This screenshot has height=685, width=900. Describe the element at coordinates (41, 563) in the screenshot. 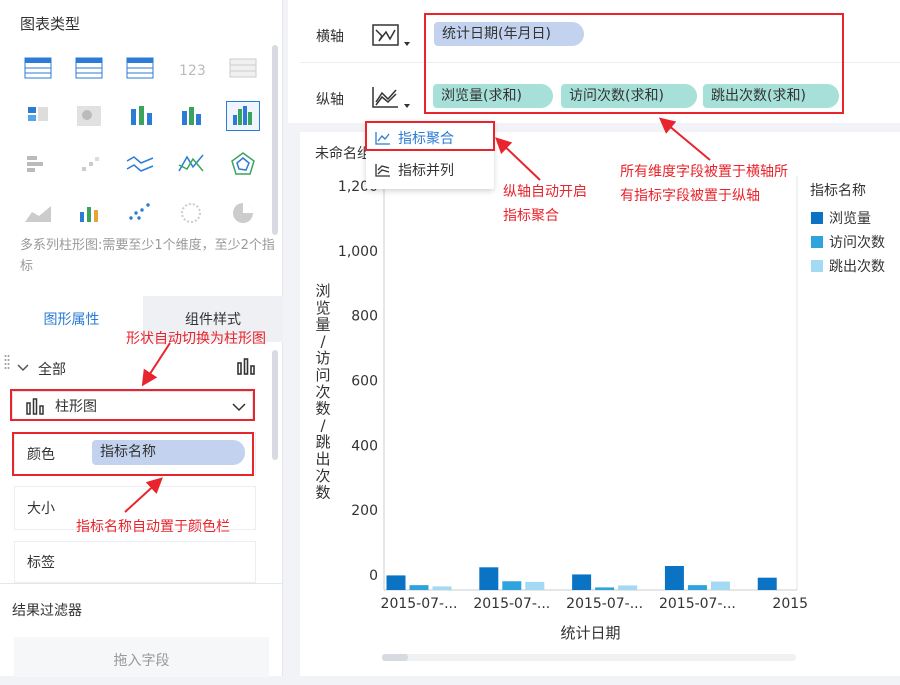

I see `tag-label: 标签` at that location.